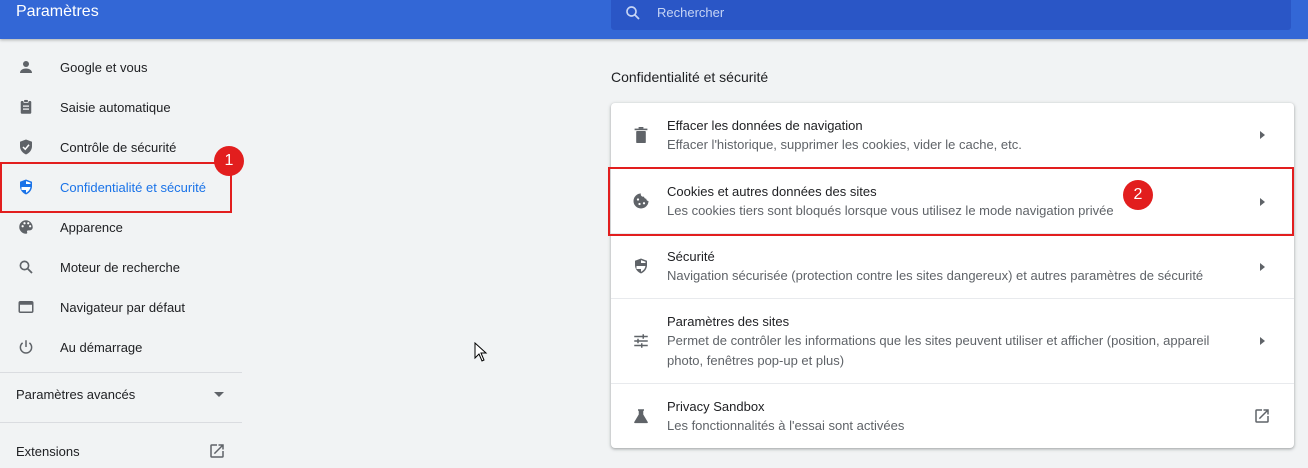  I want to click on extensions-link: Extensions, so click(121, 451).